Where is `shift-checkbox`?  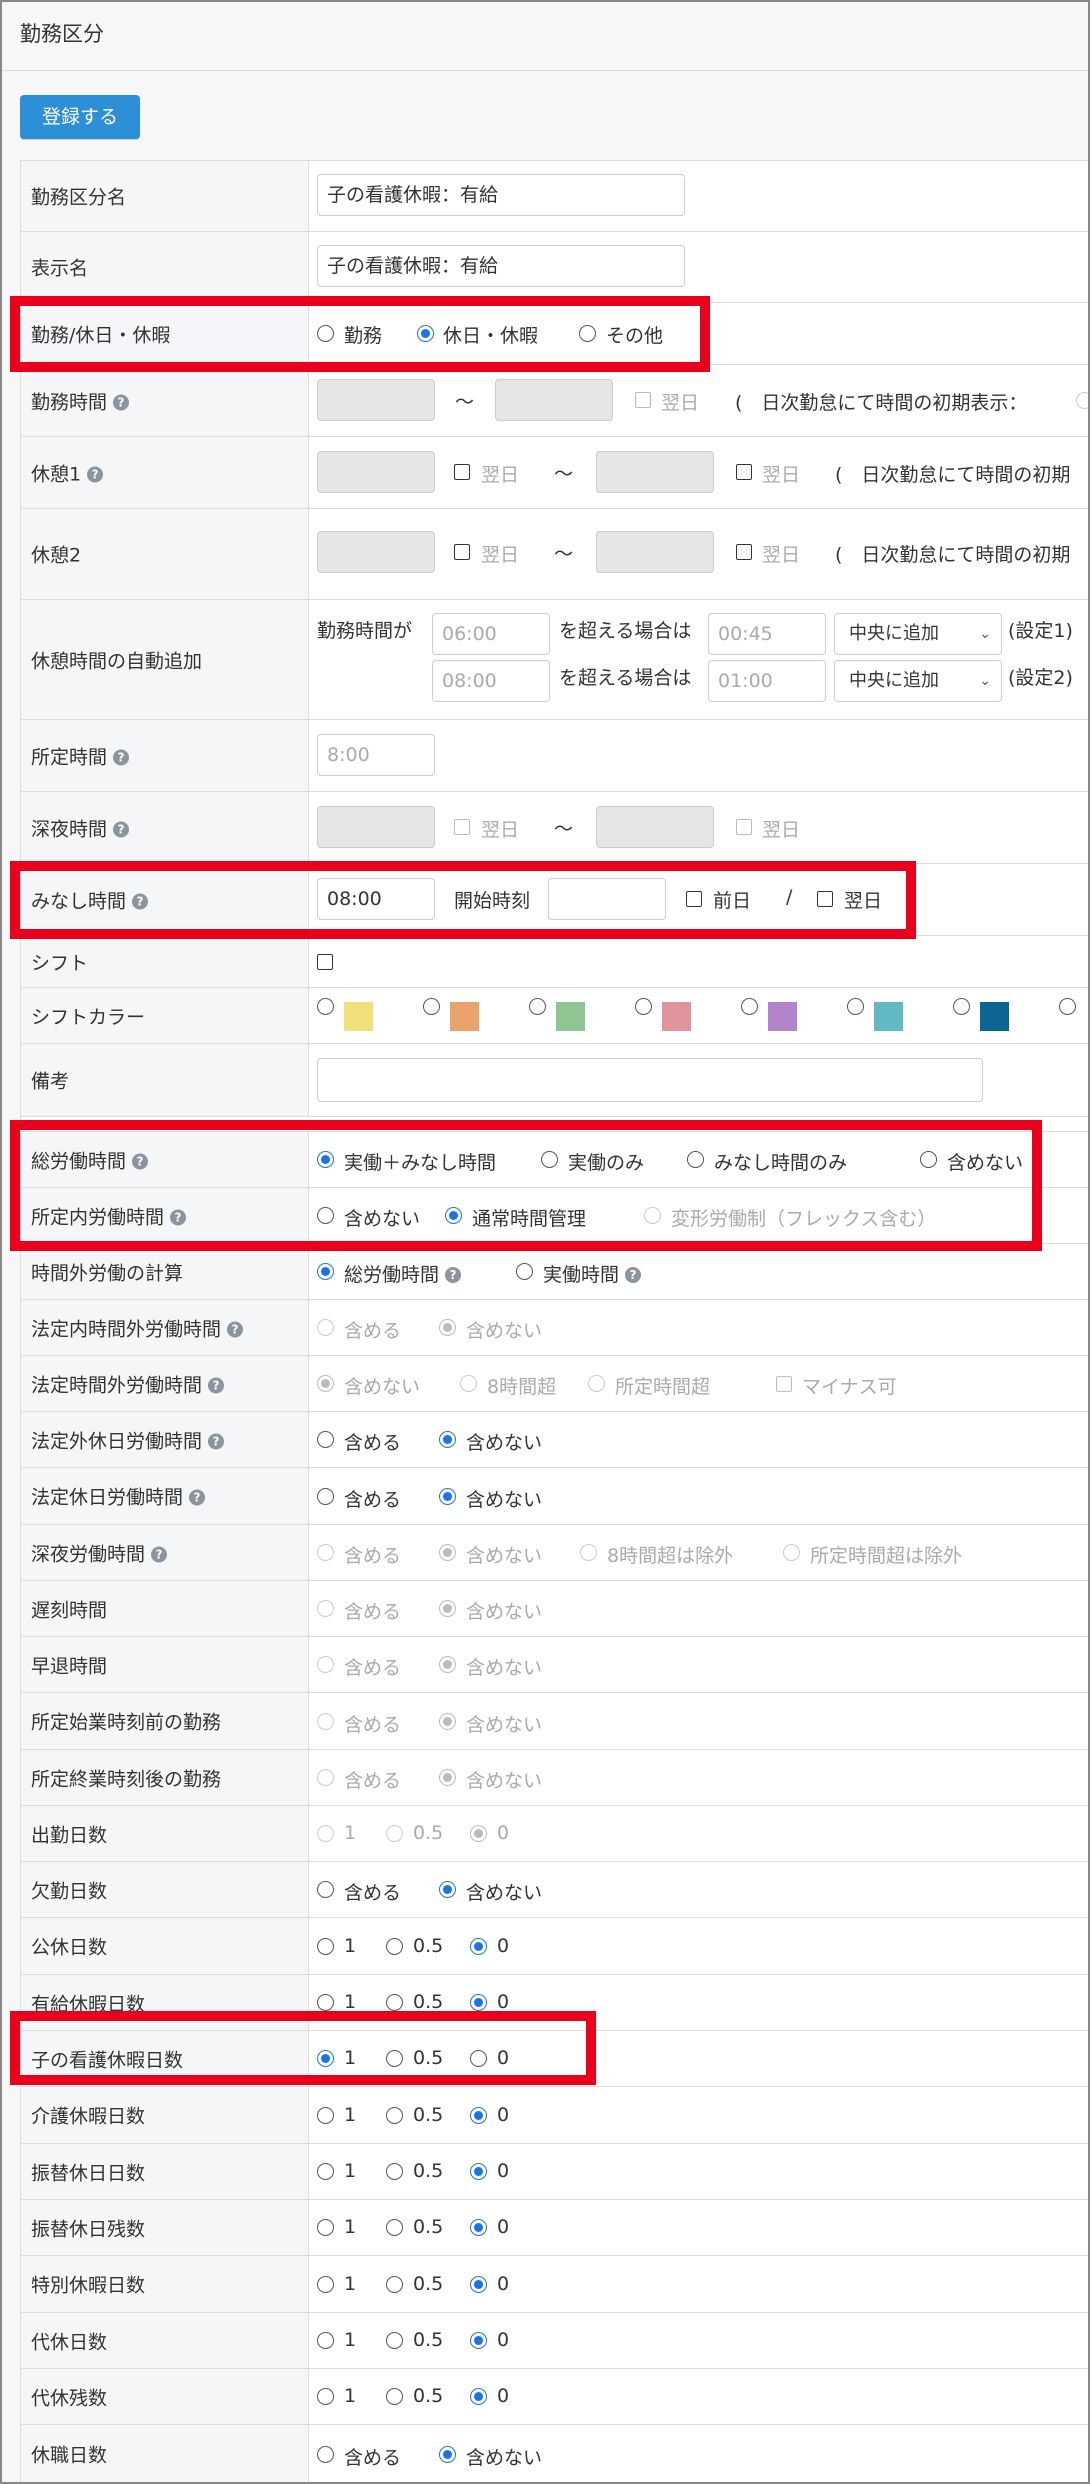
shift-checkbox is located at coordinates (325, 962).